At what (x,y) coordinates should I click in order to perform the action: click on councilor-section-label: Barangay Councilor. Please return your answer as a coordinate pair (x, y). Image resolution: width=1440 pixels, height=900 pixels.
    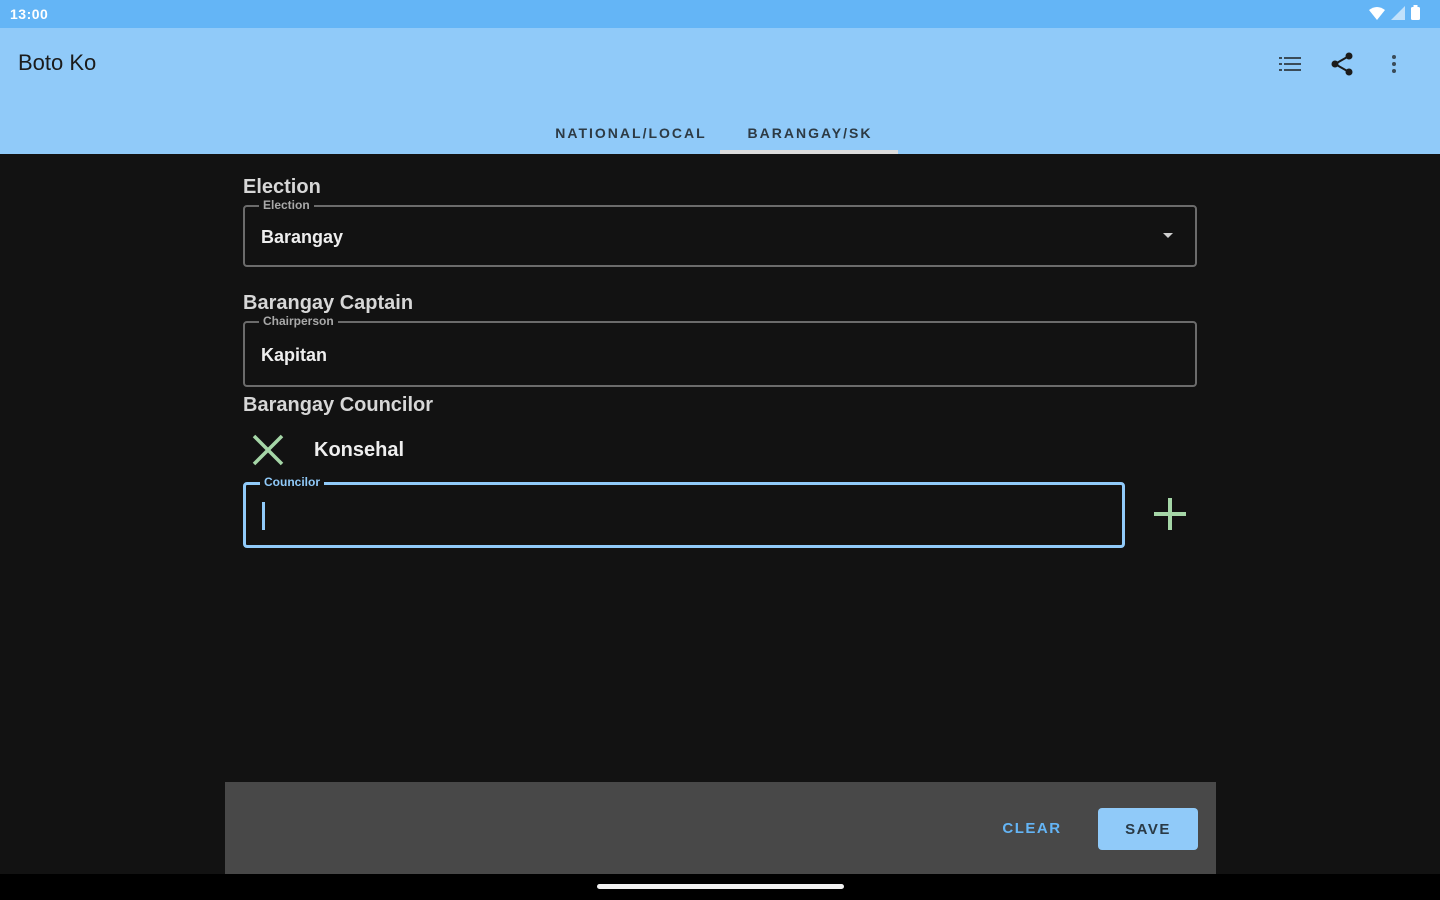
    Looking at the image, I should click on (338, 405).